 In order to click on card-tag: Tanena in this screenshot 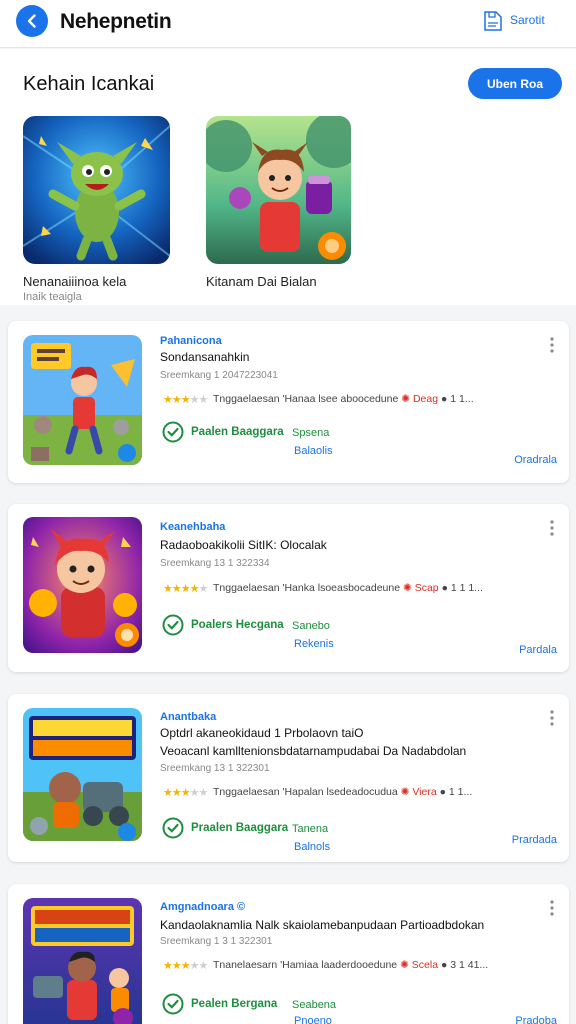, I will do `click(310, 829)`.